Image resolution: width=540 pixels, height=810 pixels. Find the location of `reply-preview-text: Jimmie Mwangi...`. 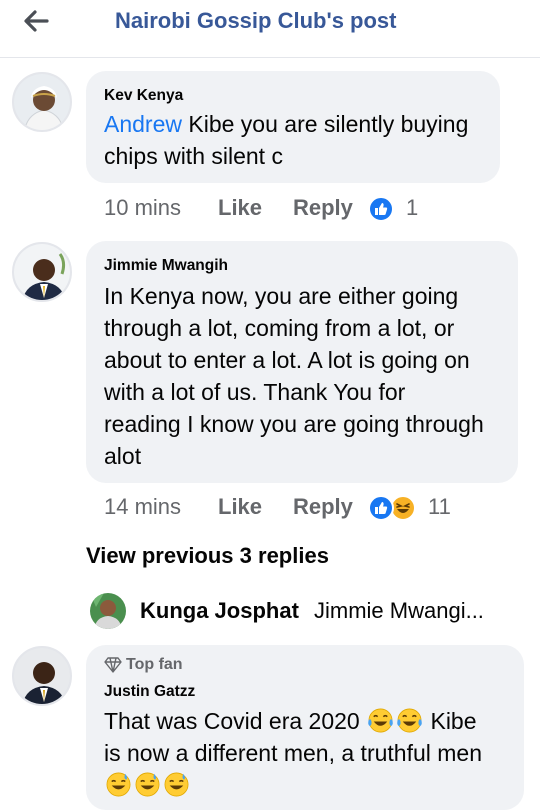

reply-preview-text: Jimmie Mwangi... is located at coordinates (399, 611).